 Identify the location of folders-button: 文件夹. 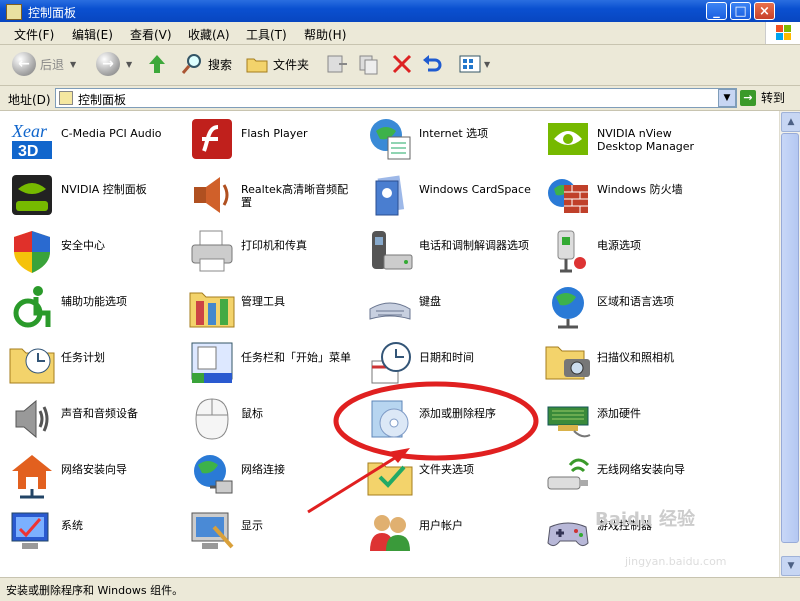
(277, 64).